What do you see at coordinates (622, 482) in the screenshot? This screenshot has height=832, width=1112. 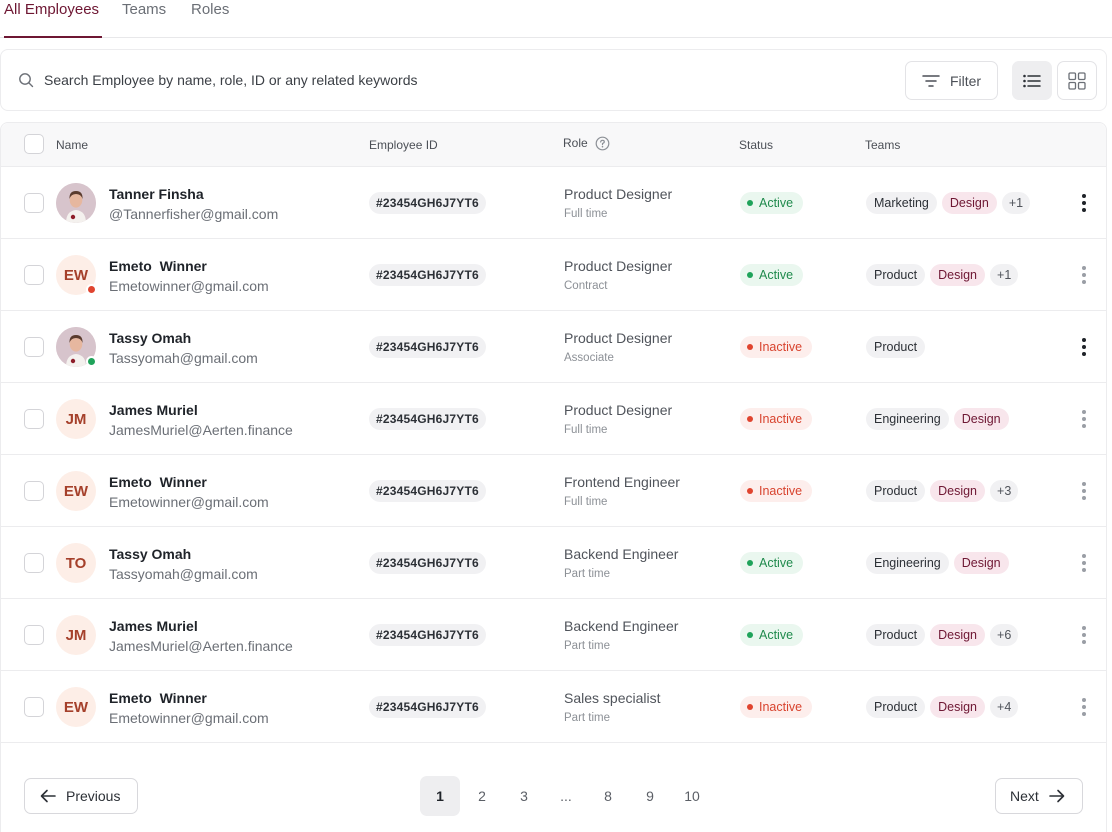 I see `employee-role: Frontend Engineer` at bounding box center [622, 482].